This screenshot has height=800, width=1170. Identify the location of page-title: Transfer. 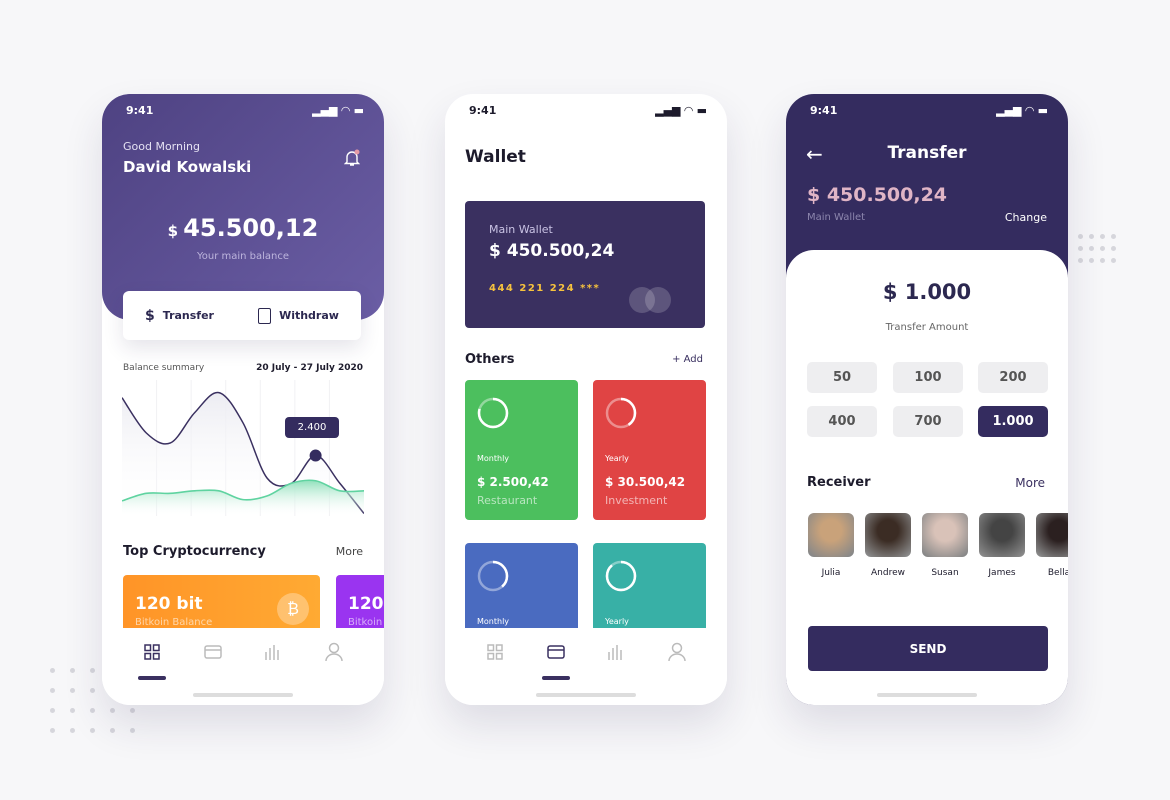
(927, 153).